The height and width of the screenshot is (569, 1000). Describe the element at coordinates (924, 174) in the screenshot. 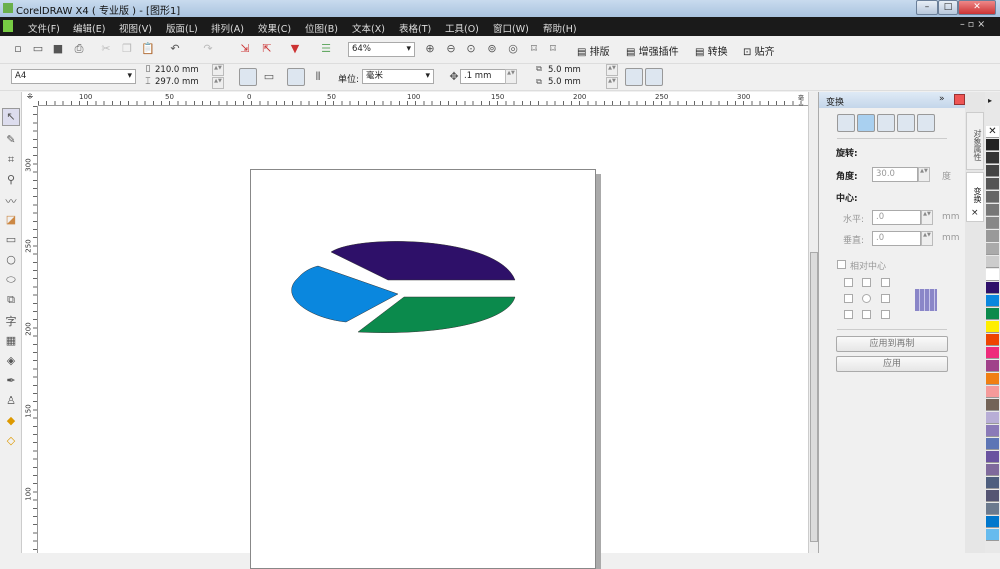

I see `angle-spinner: ▲▼` at that location.